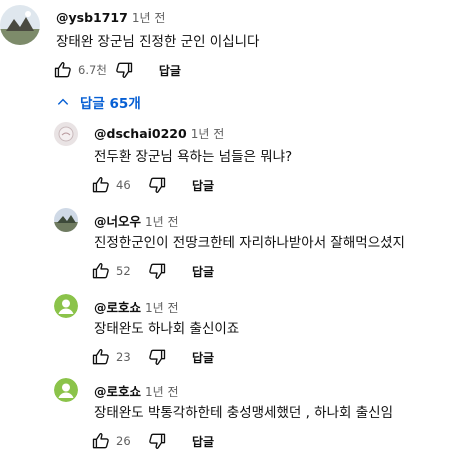  I want to click on comment-text: 전두환 장군님 욕하는 넘들은 뭐냐?, so click(193, 157).